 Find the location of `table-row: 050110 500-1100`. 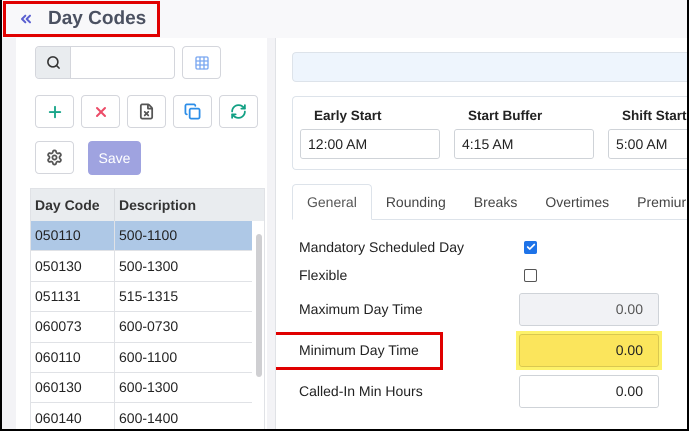

table-row: 050110 500-1100 is located at coordinates (141, 236).